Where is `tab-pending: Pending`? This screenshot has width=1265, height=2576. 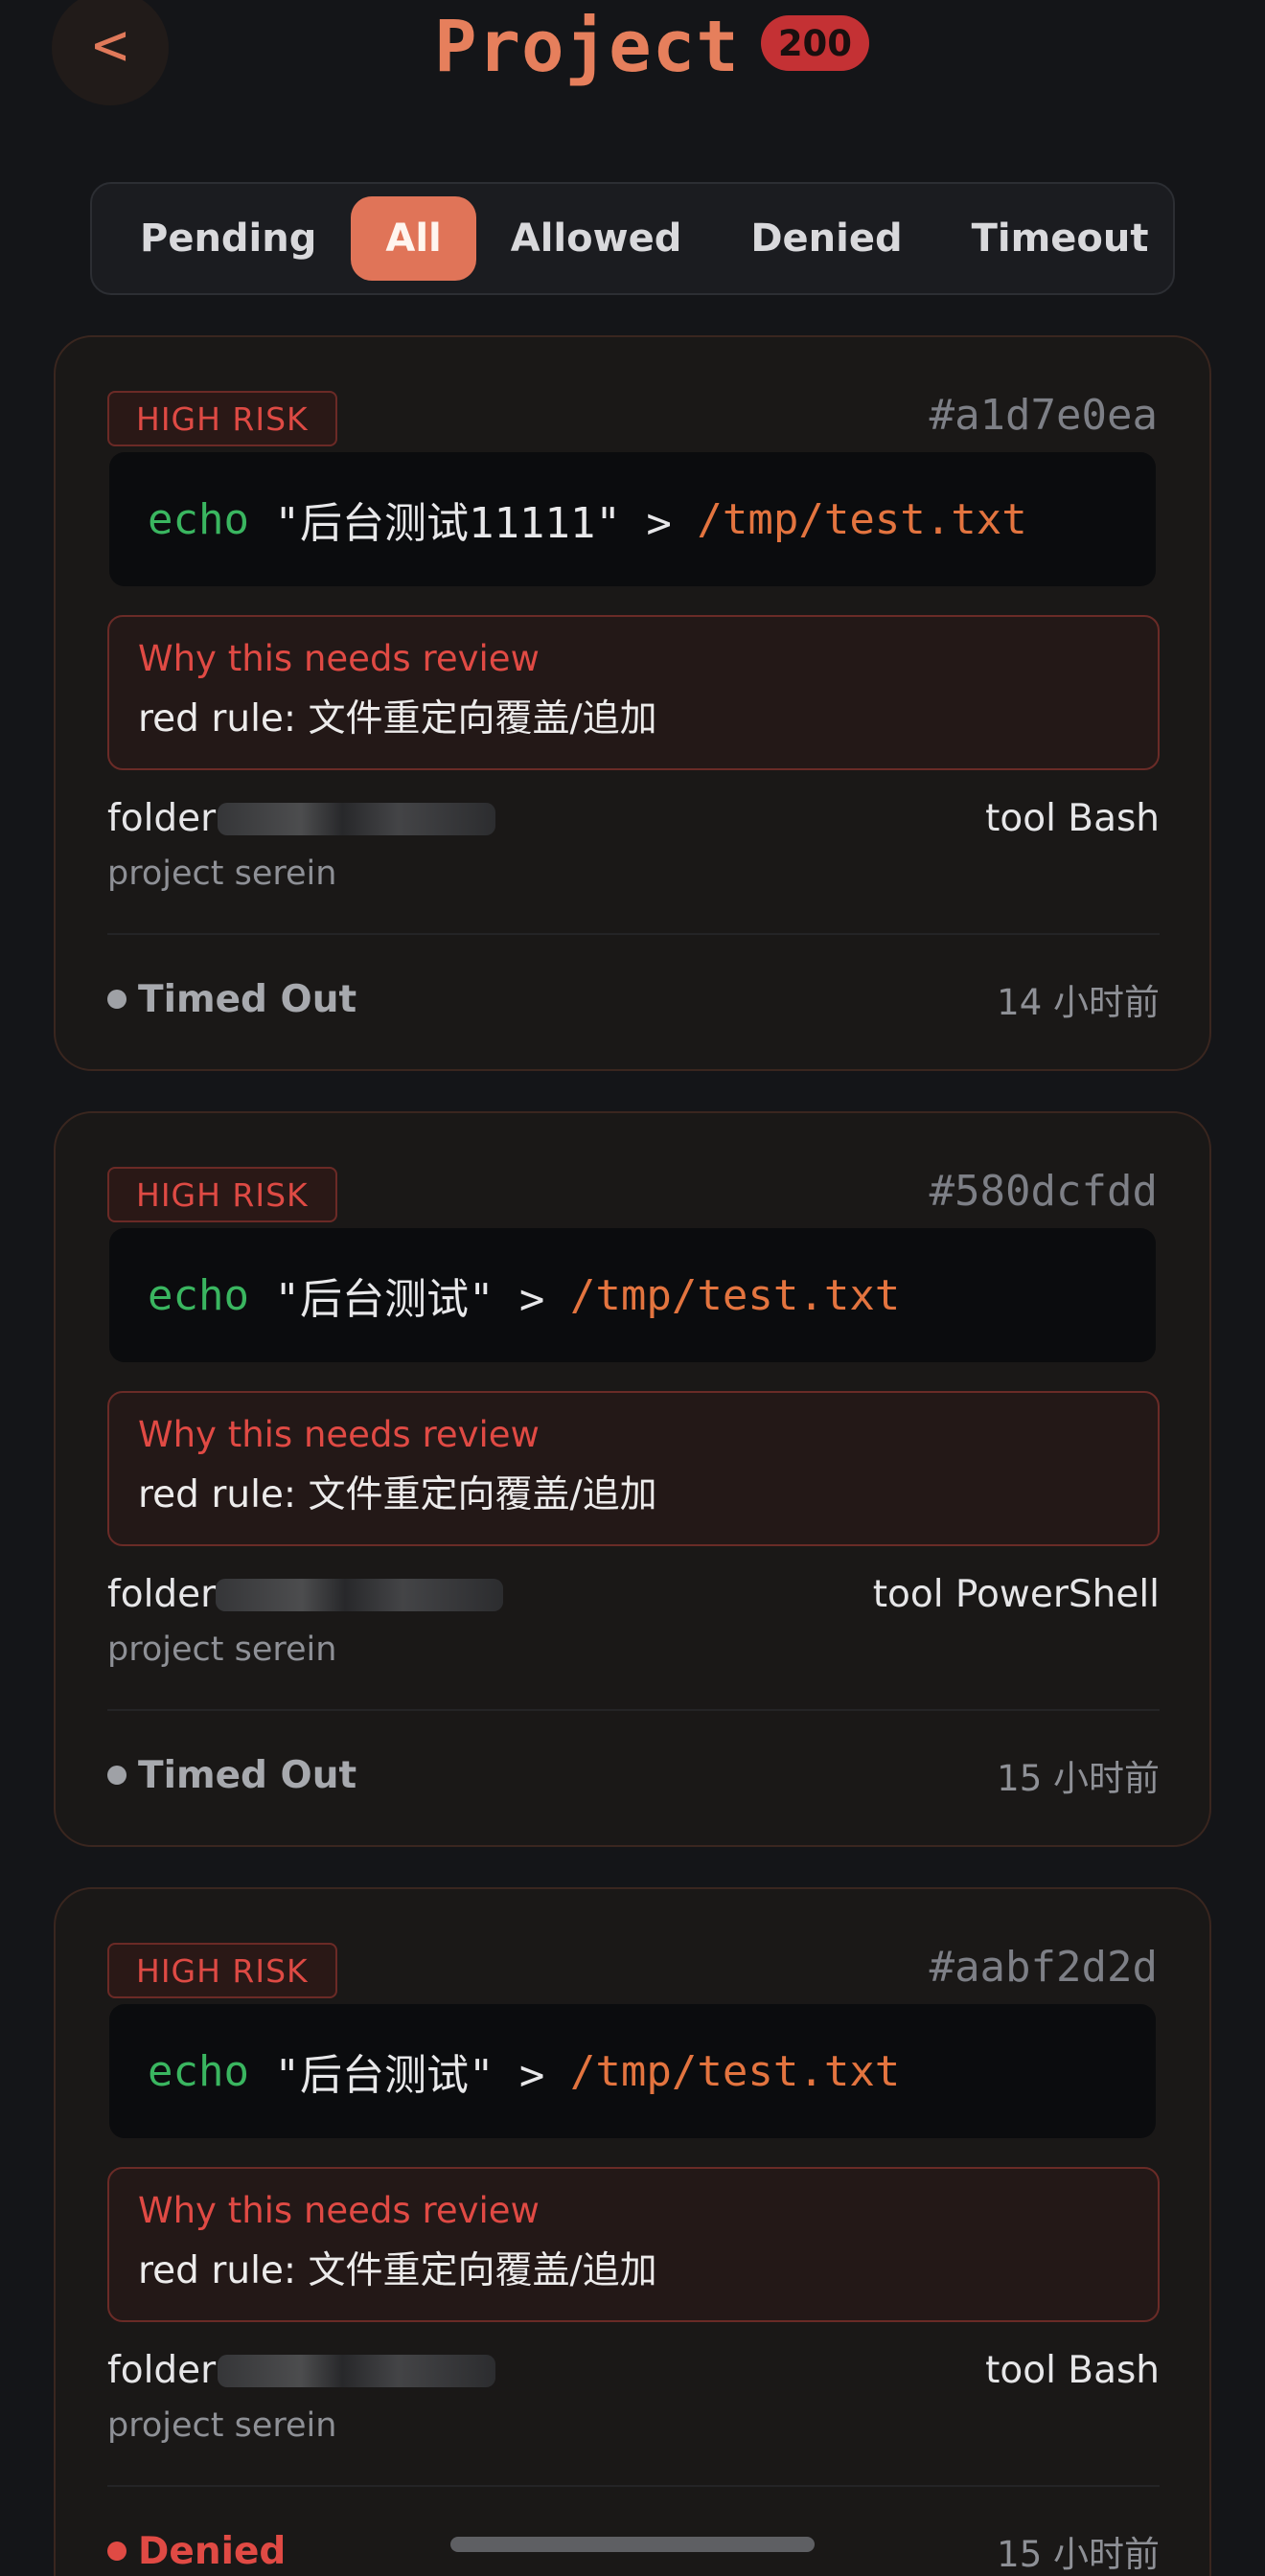 tab-pending: Pending is located at coordinates (228, 239).